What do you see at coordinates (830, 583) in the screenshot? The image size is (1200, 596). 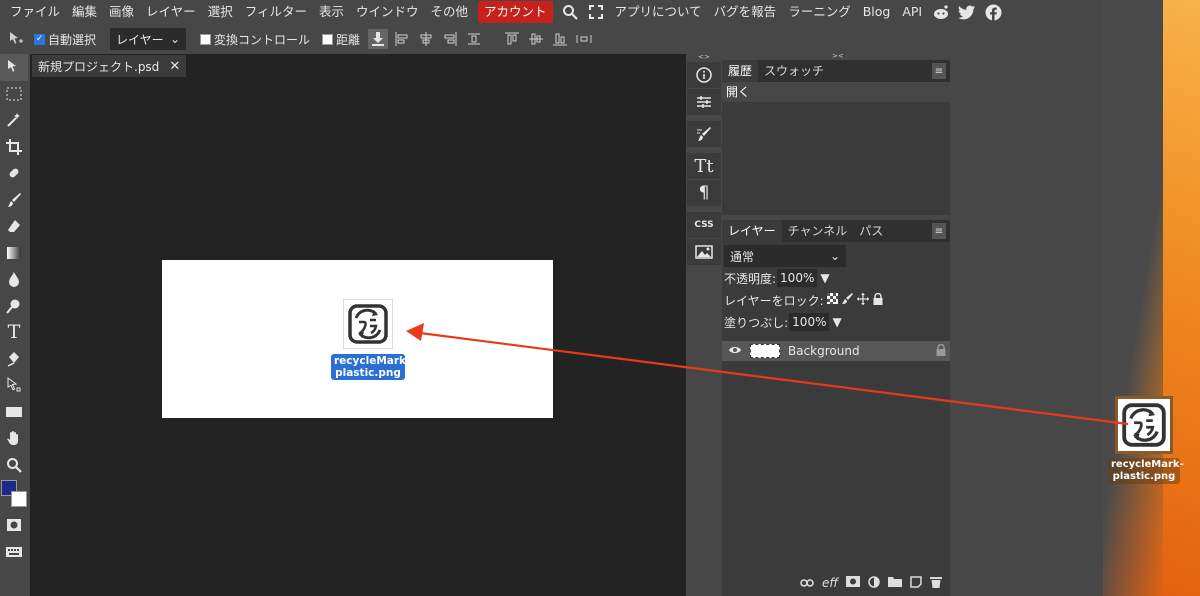 I see `effects-icon: eff` at bounding box center [830, 583].